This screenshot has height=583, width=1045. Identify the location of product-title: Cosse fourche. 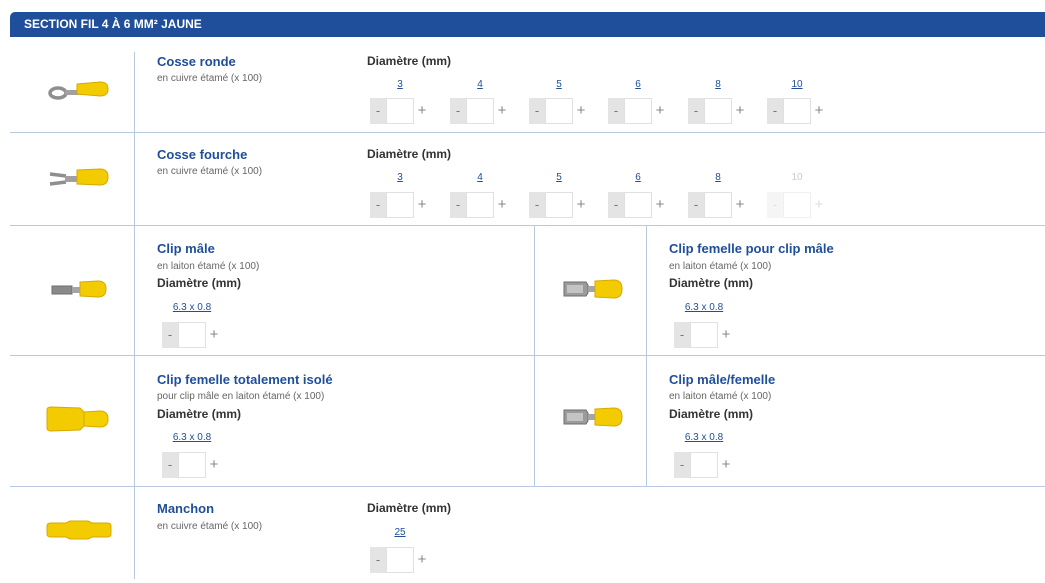
(202, 154).